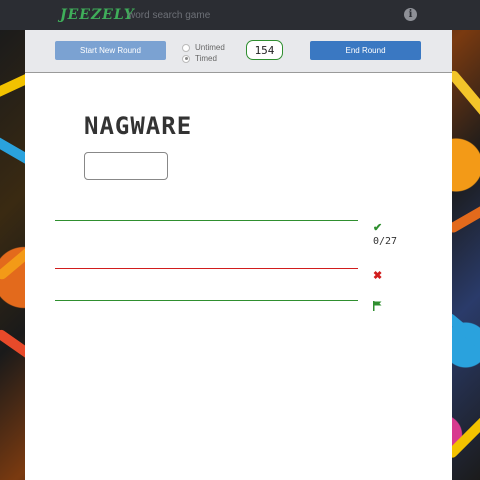  Describe the element at coordinates (110, 50) in the screenshot. I see `start-new-round-button: Start New Round` at that location.